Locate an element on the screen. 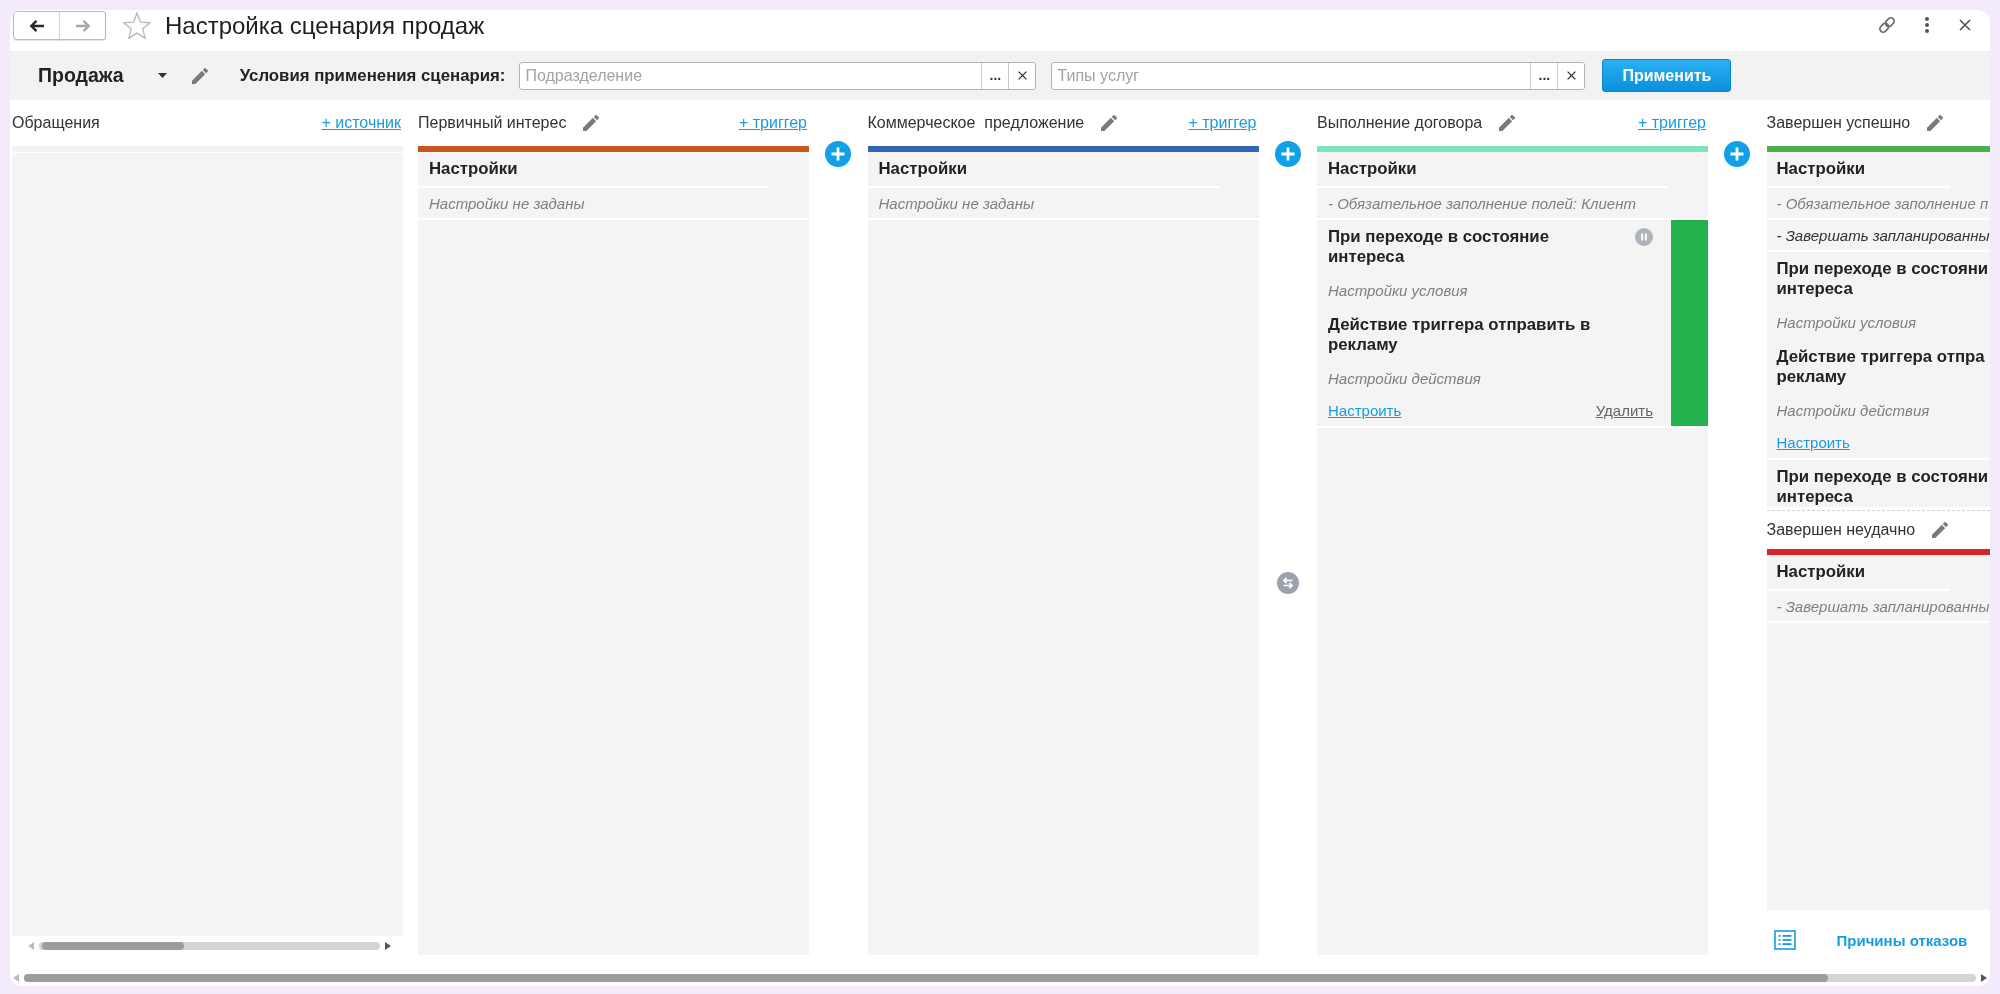 Image resolution: width=2000 pixels, height=994 pixels. settings-note: - Обязательное заполнение п is located at coordinates (1882, 203).